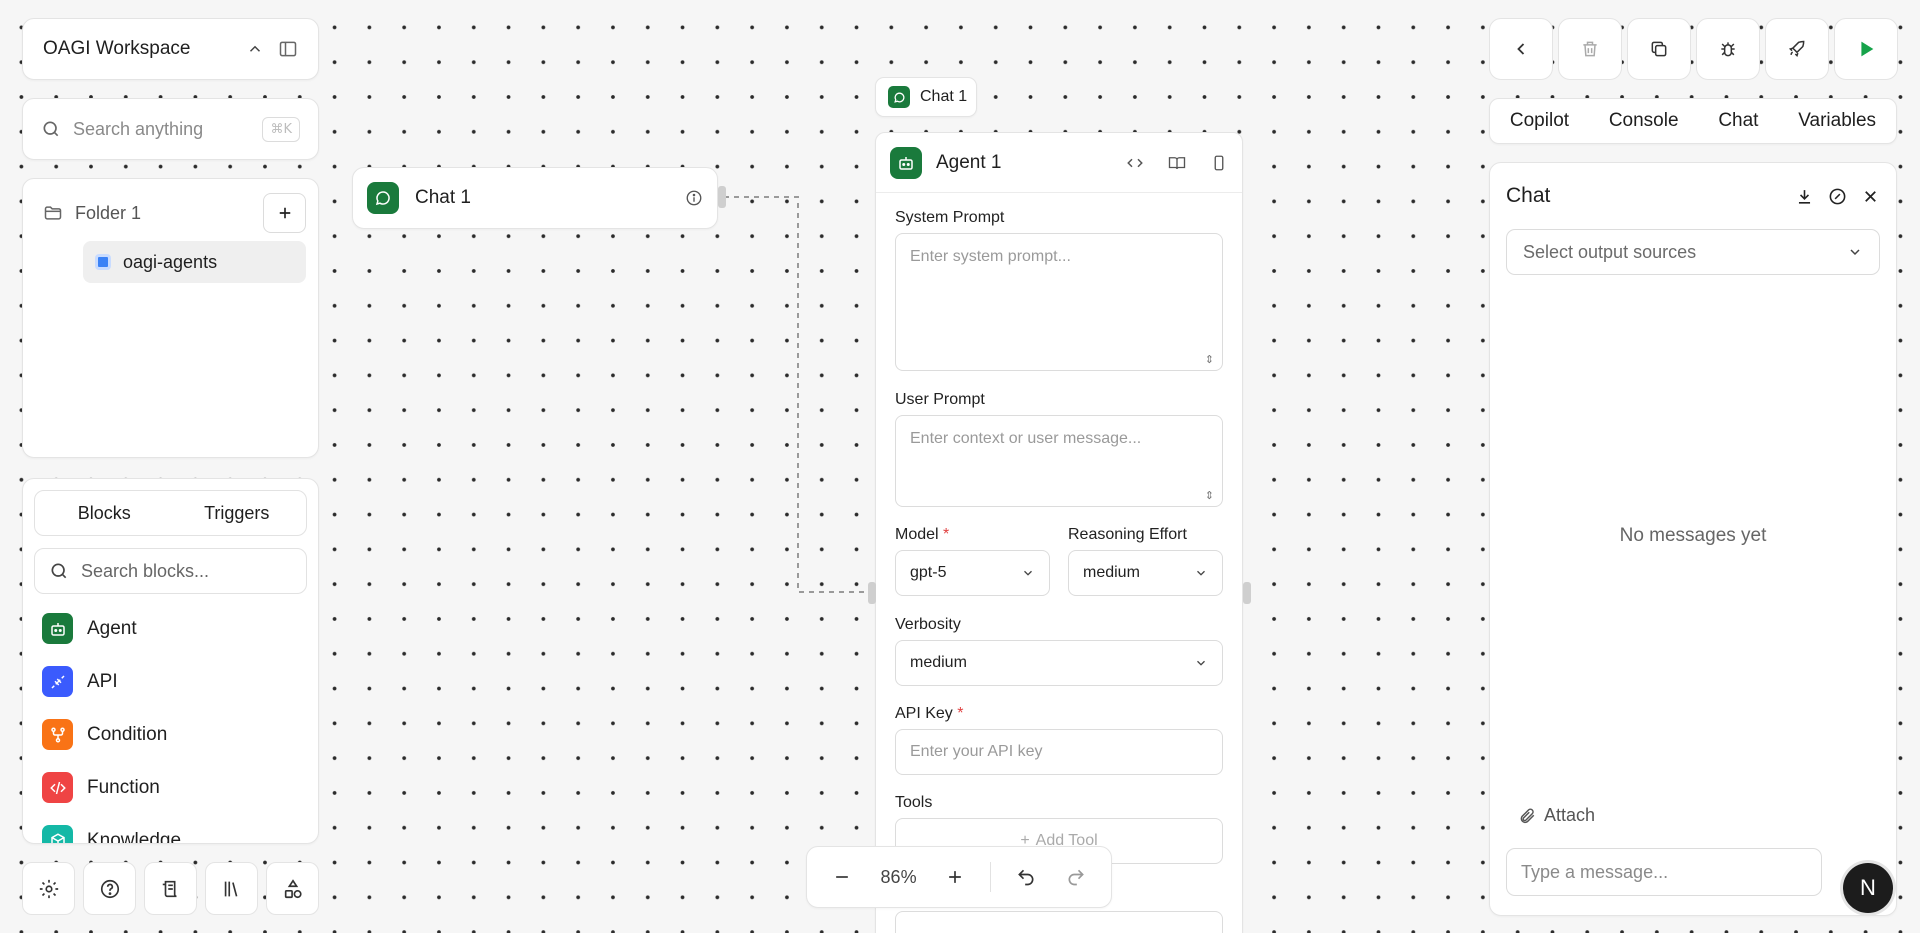 Image resolution: width=1920 pixels, height=933 pixels. Describe the element at coordinates (1127, 534) in the screenshot. I see `reasoning-effort-label: Reasoning Effort` at that location.